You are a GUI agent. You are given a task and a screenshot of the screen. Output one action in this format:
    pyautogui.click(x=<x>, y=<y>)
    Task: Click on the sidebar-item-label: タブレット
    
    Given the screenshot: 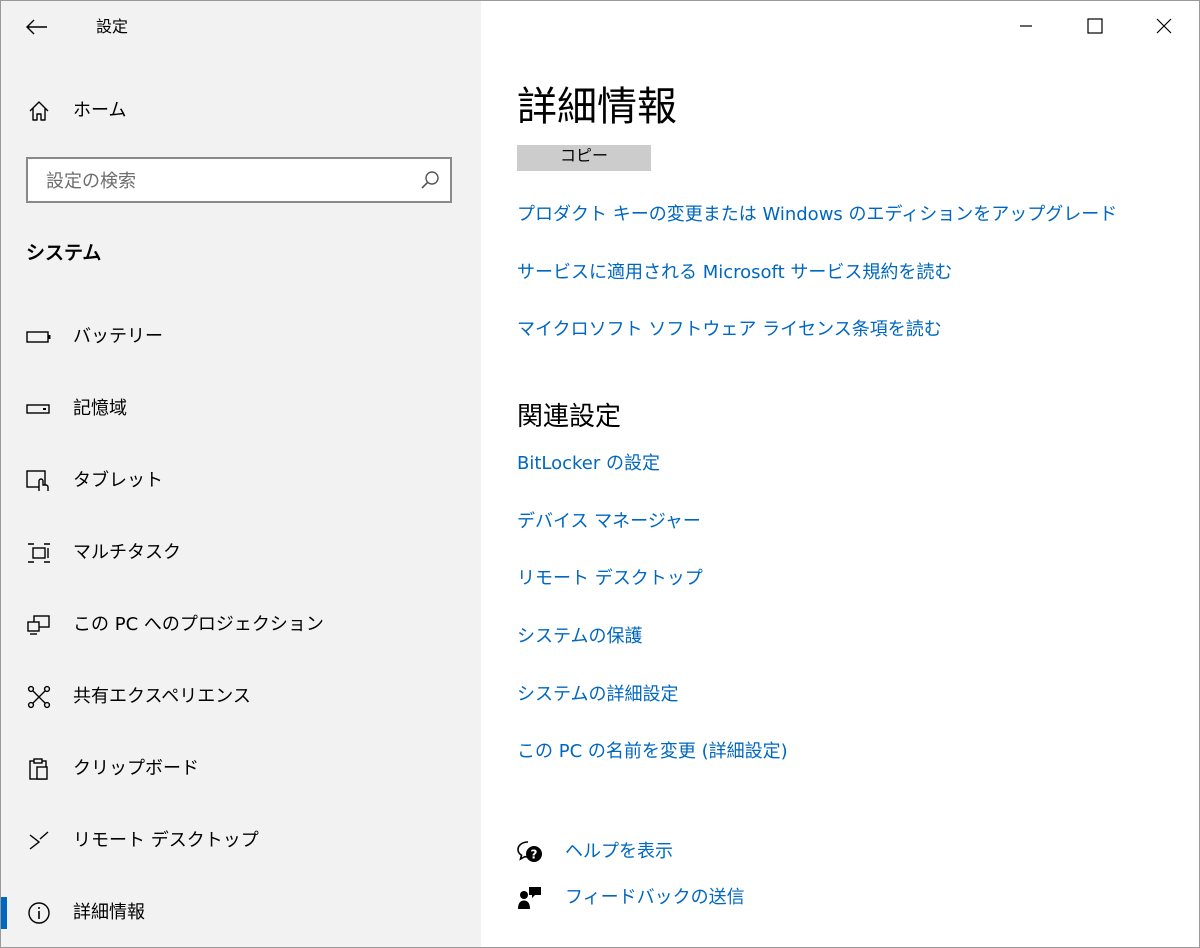 What is the action you would take?
    pyautogui.click(x=118, y=480)
    